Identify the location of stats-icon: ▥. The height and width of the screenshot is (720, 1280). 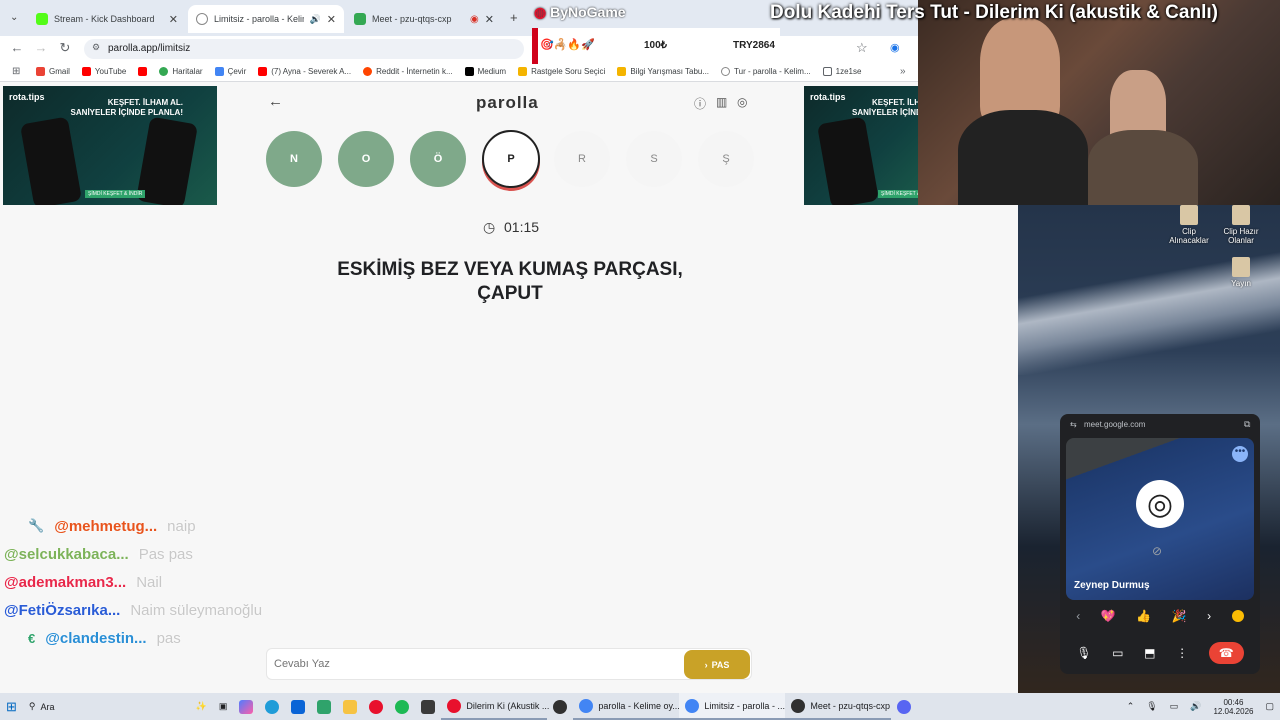
(721, 102).